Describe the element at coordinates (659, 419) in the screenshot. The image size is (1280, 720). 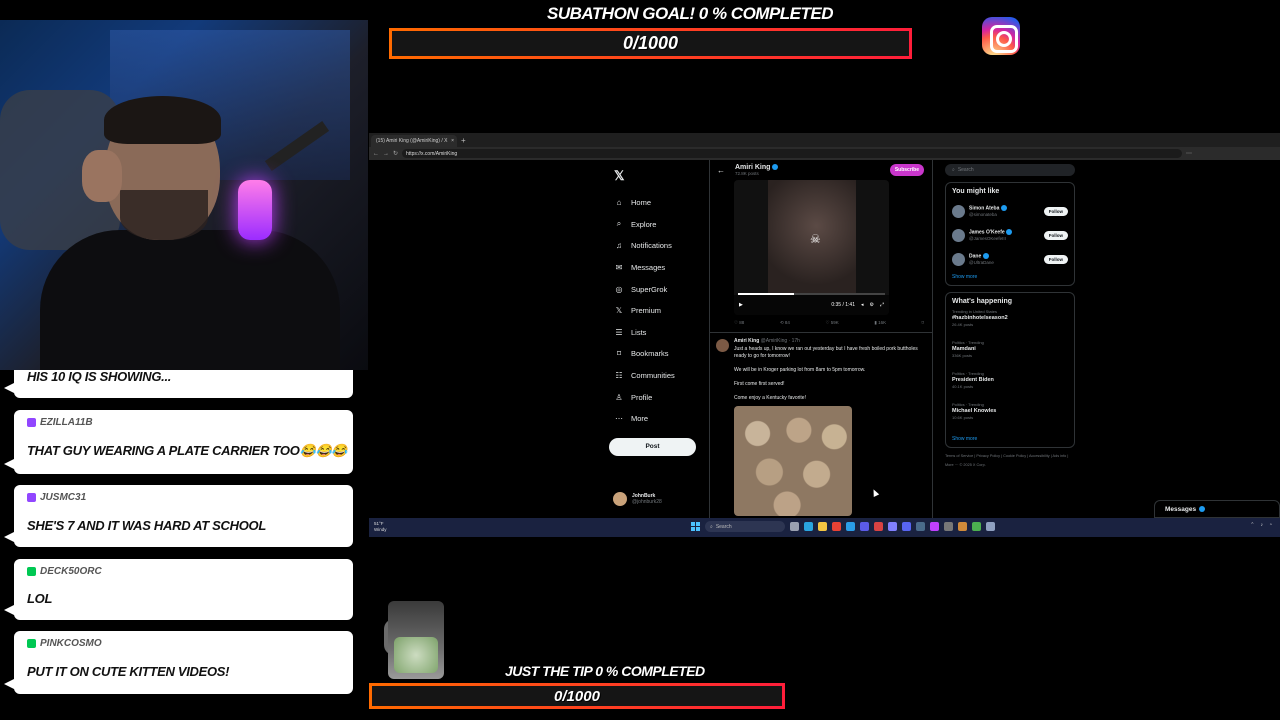
I see `nav-item-more: ⋯ More` at that location.